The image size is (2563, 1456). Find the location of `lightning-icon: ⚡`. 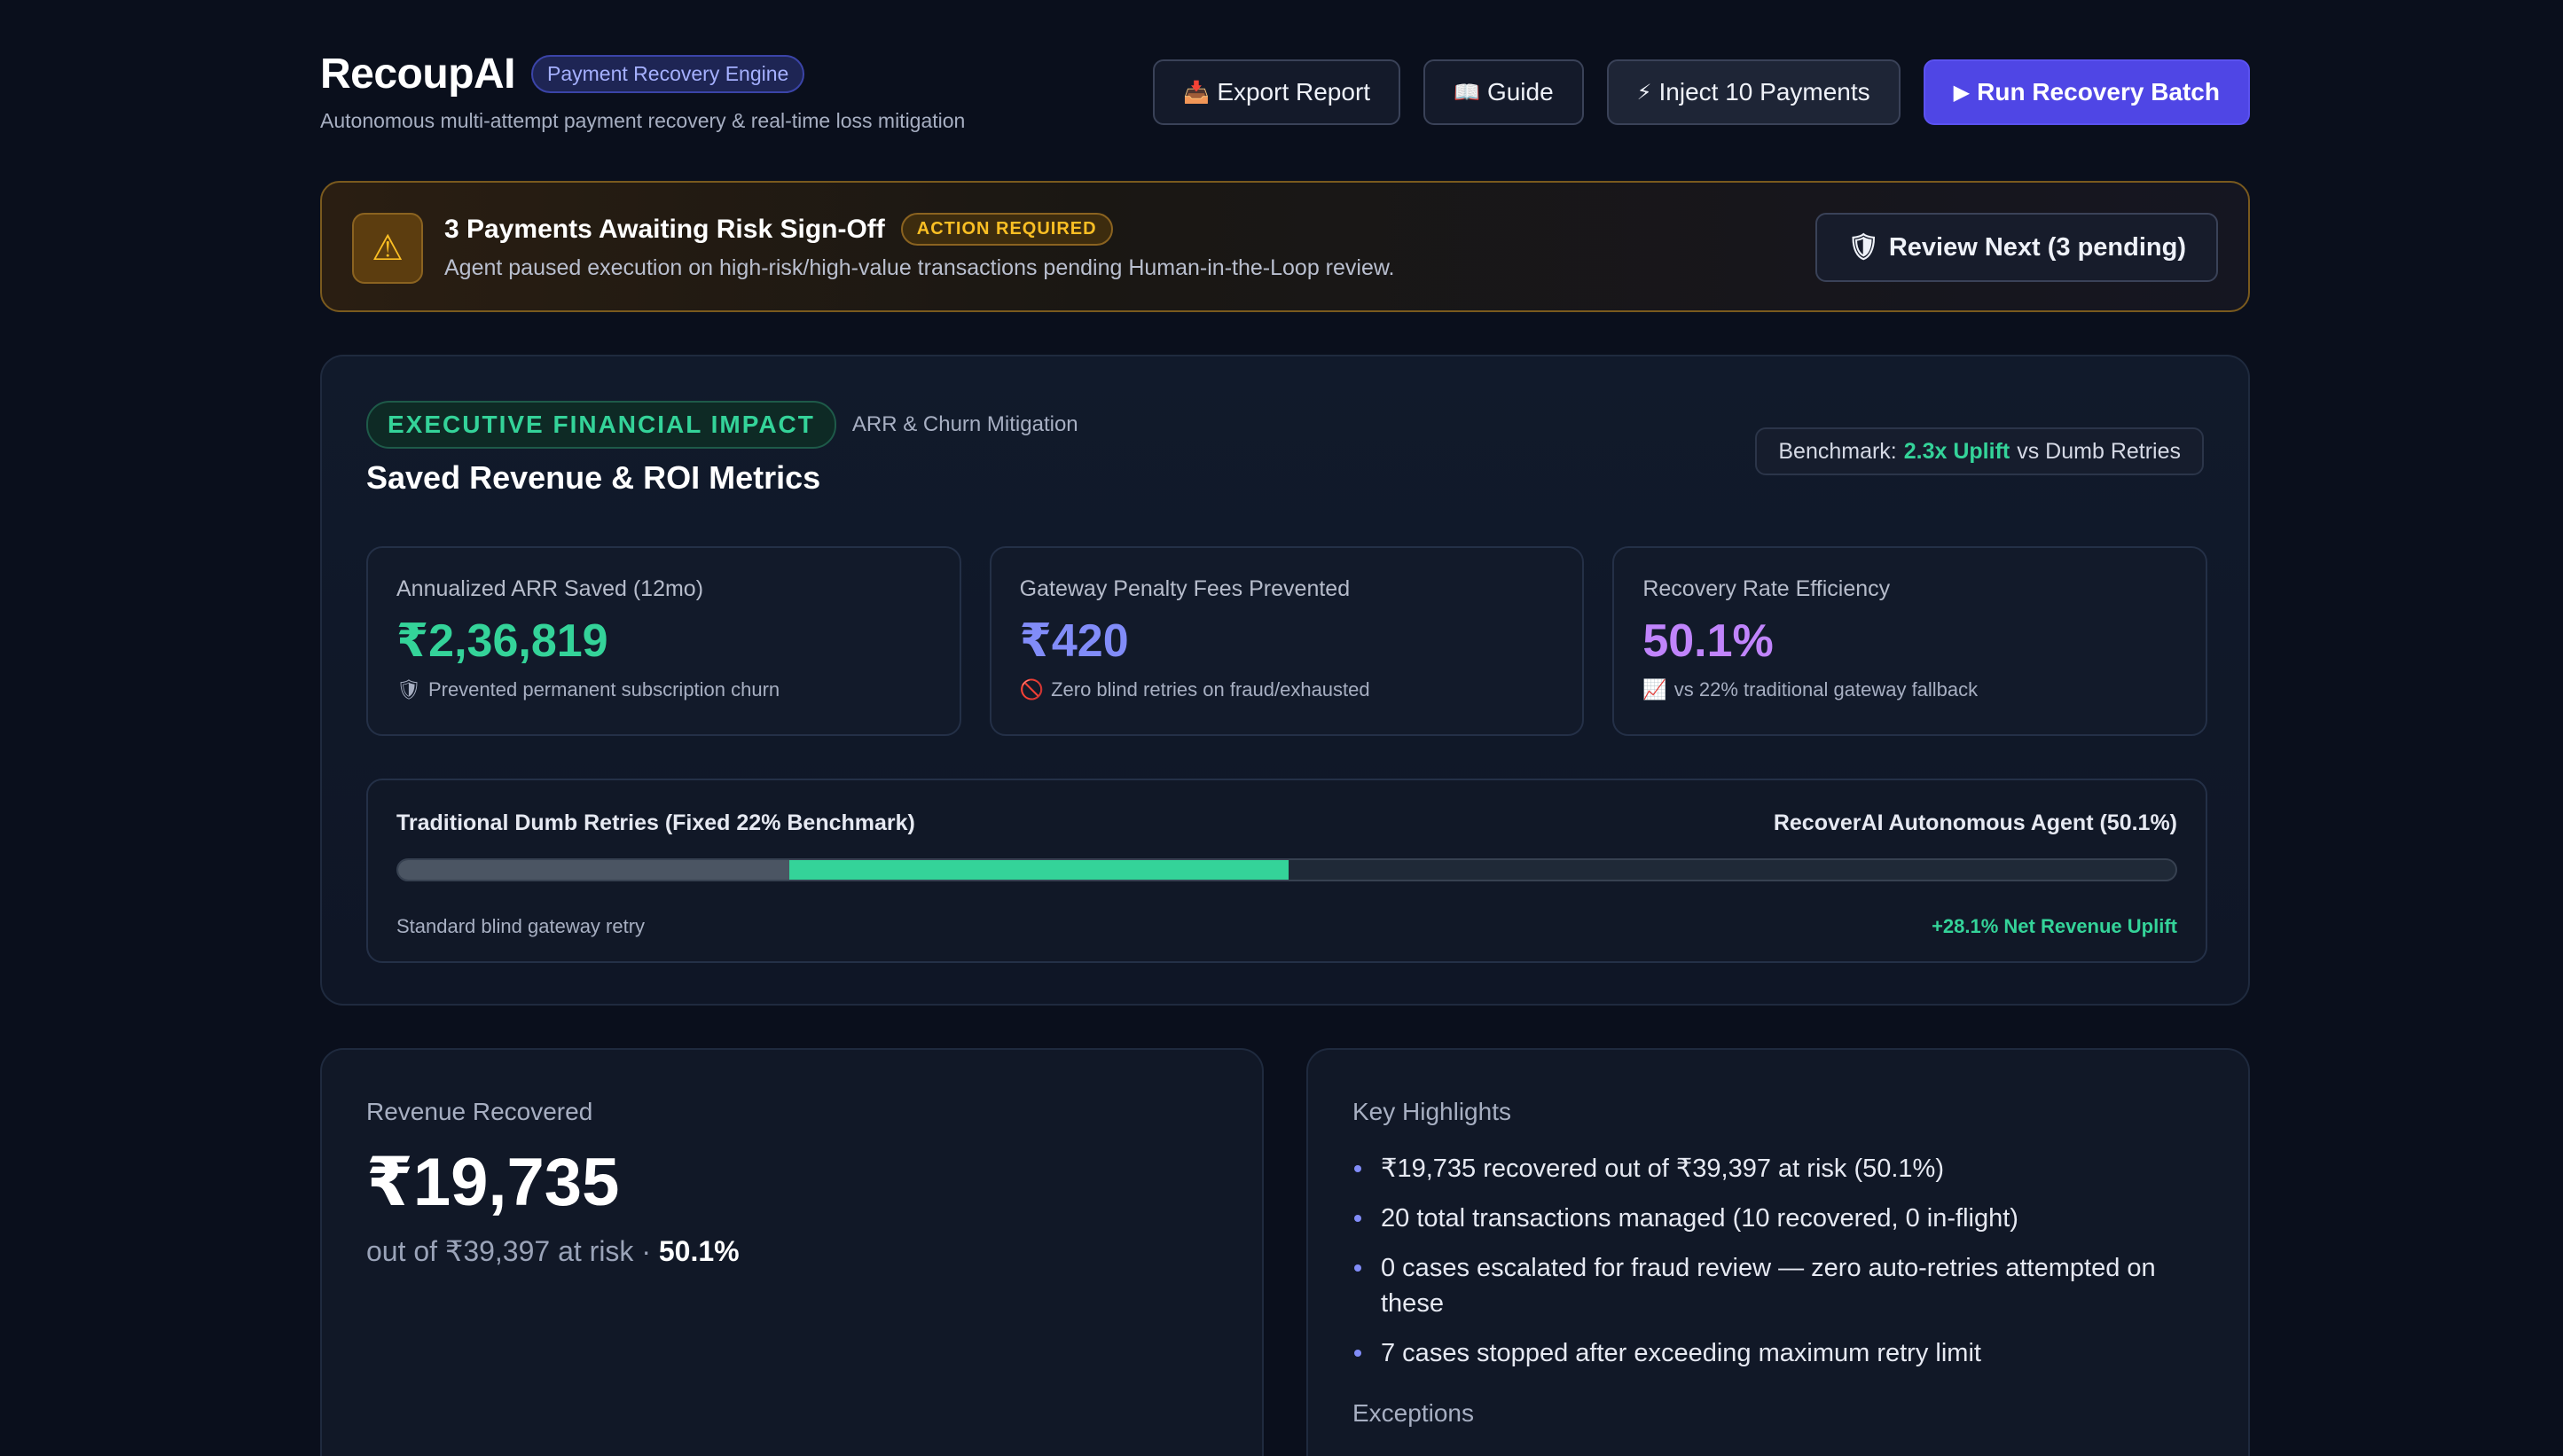

lightning-icon: ⚡ is located at coordinates (1644, 92).